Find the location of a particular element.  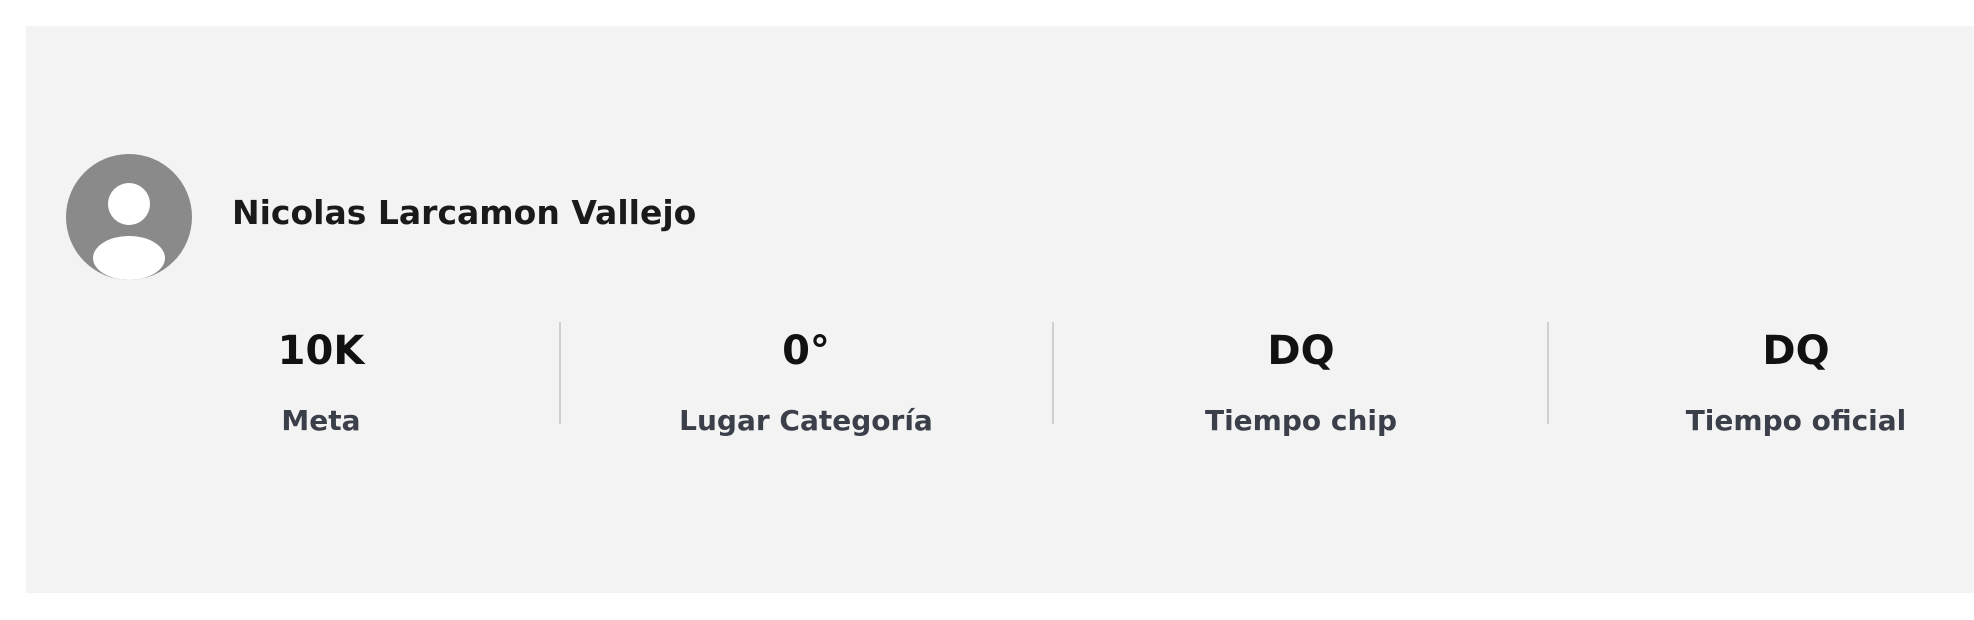

stat-tiempo-chip: DQ Tiempo chip is located at coordinates (1301, 383).